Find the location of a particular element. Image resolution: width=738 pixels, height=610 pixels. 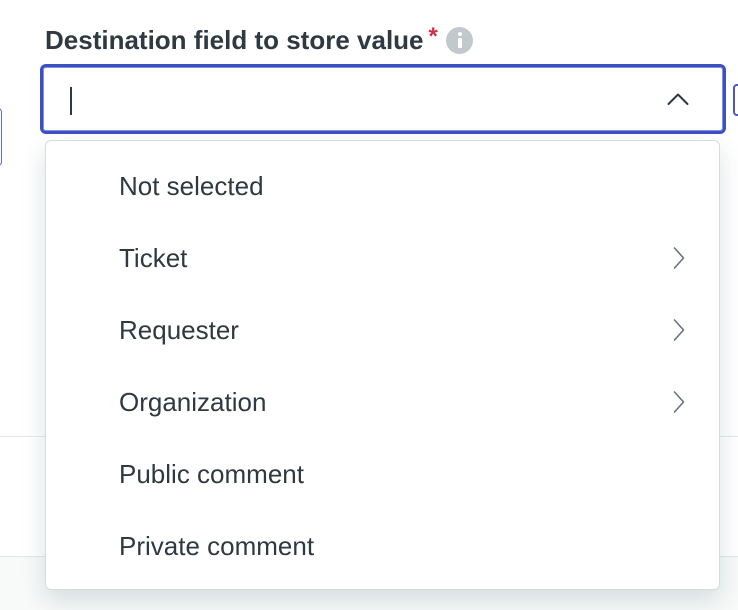

option-organization: Organization is located at coordinates (382, 402).